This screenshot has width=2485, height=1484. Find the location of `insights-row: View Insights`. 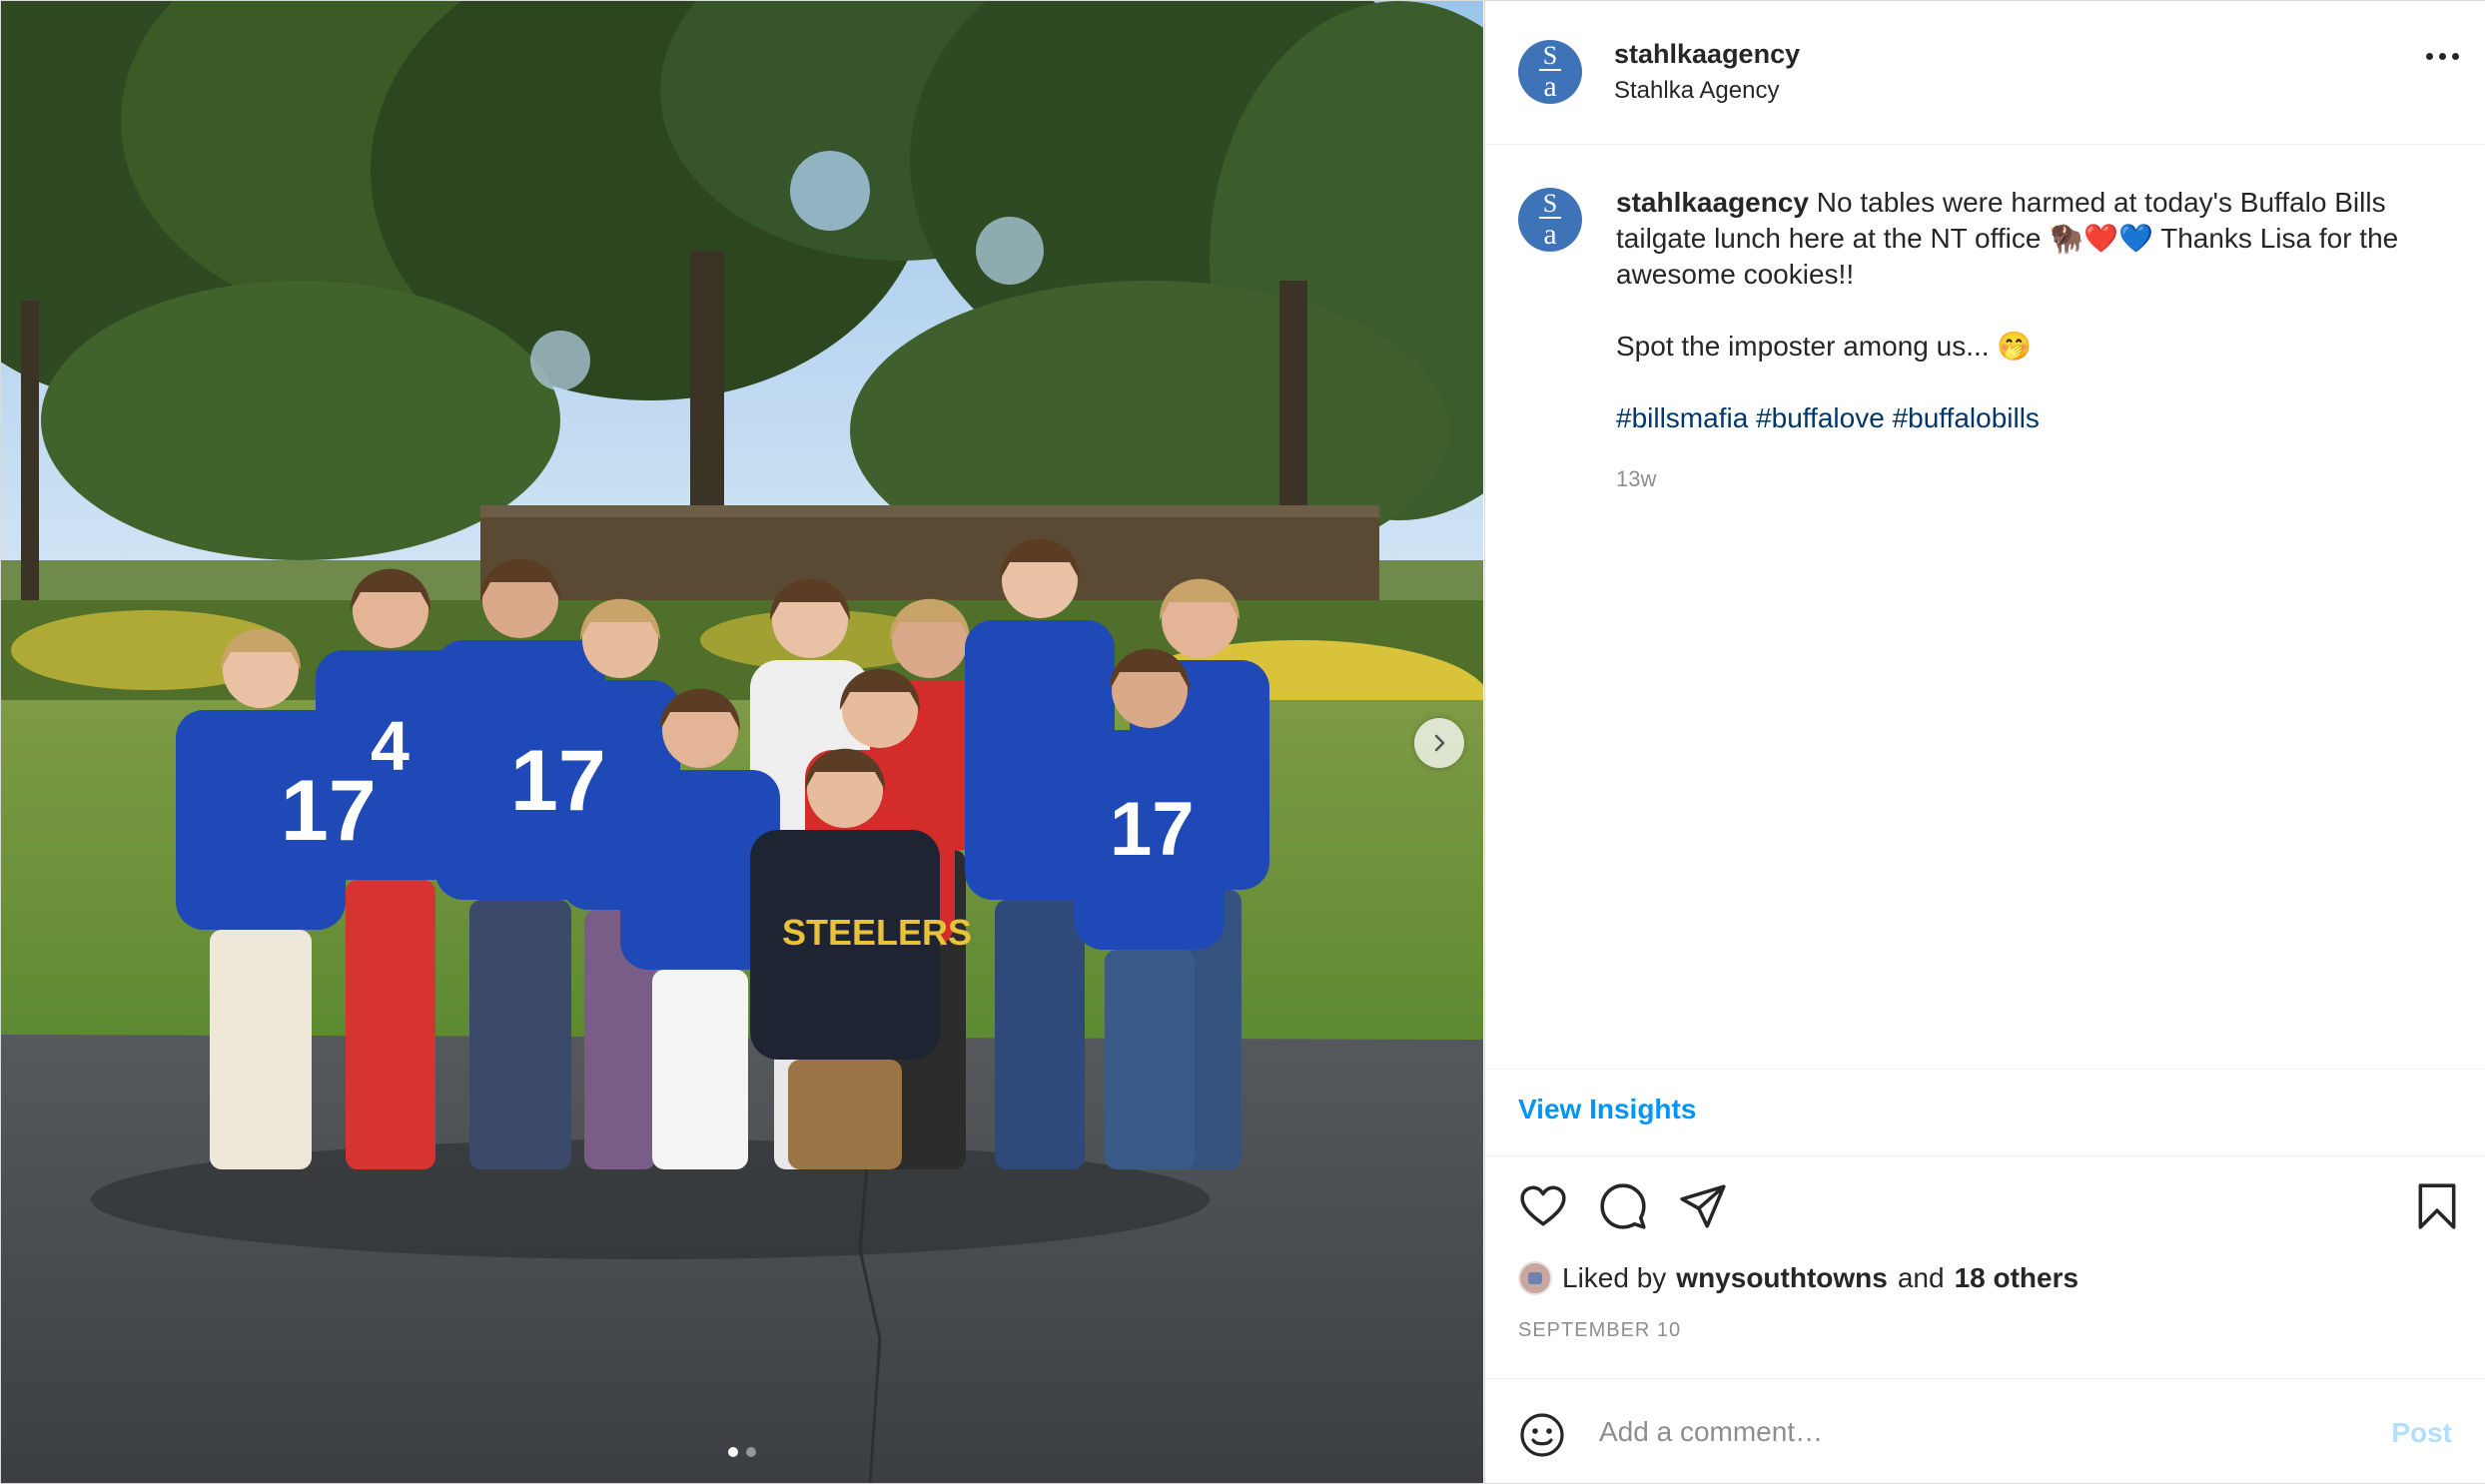

insights-row: View Insights is located at coordinates (1985, 1112).